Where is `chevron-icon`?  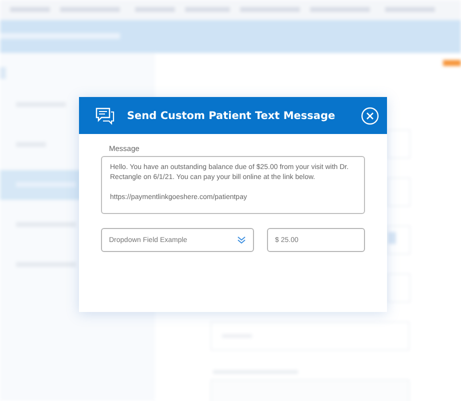 chevron-icon is located at coordinates (241, 240).